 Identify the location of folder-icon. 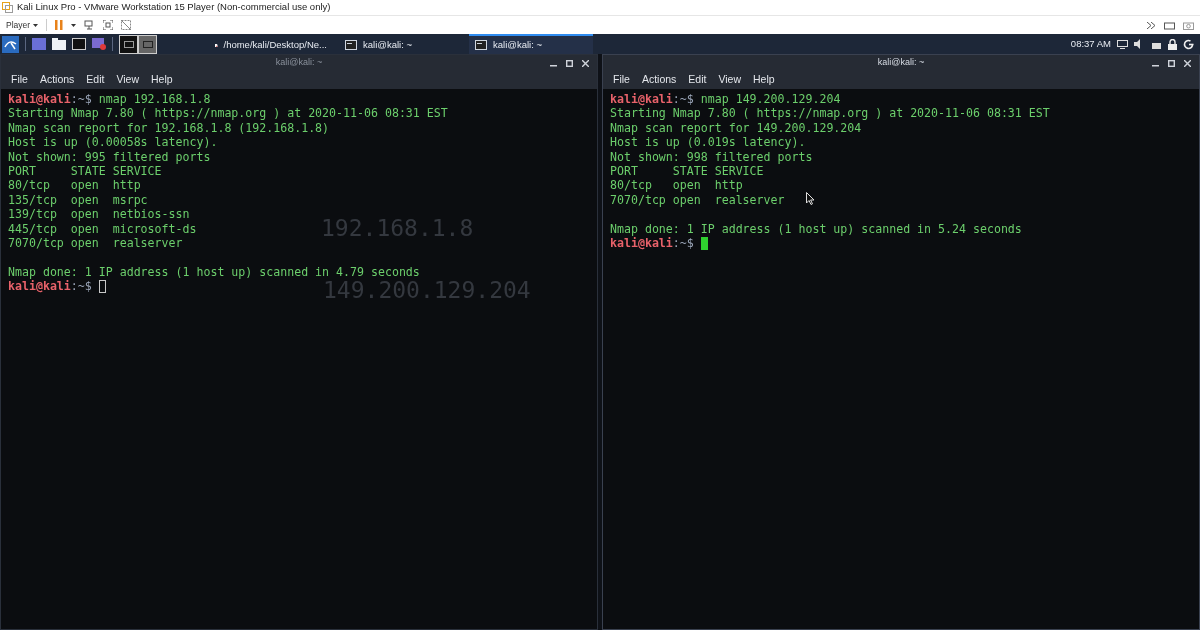
(59, 44).